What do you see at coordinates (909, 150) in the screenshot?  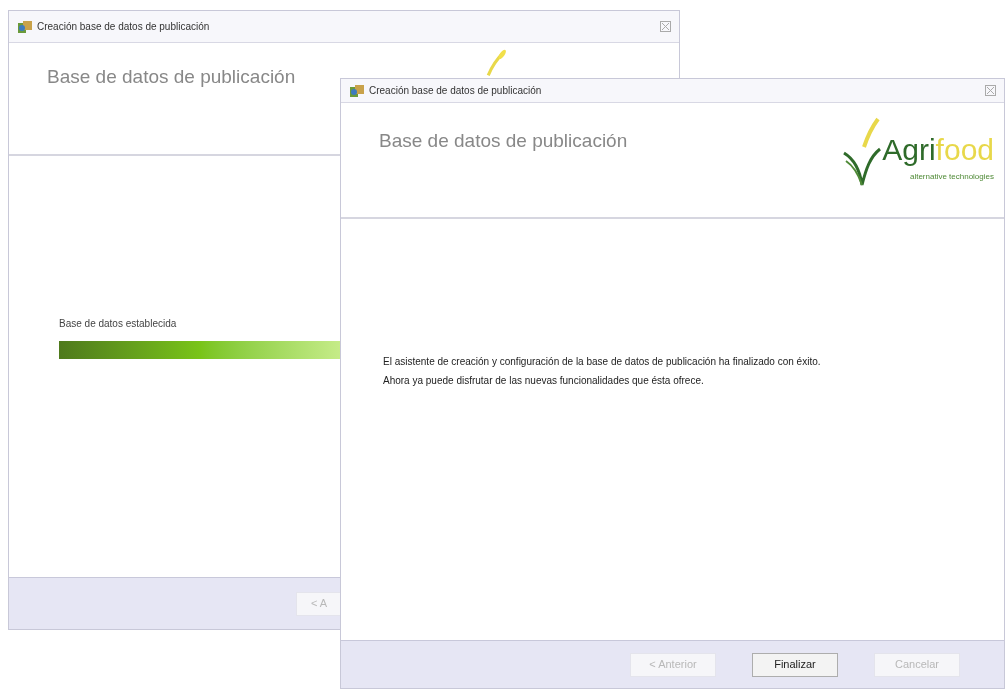 I see `logo-text: Agri` at bounding box center [909, 150].